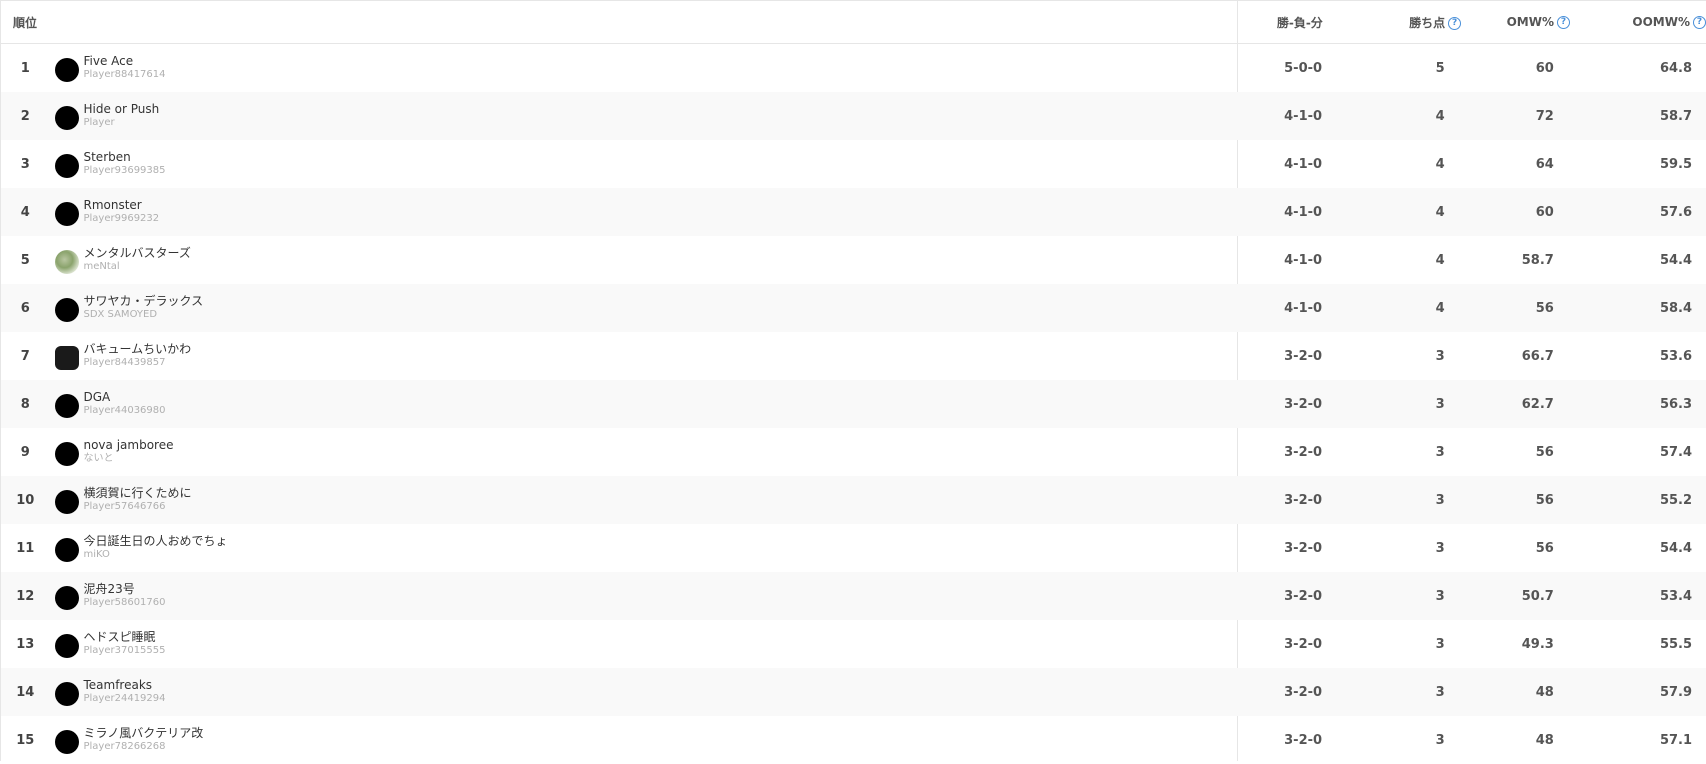 This screenshot has width=1706, height=764. Describe the element at coordinates (25, 644) in the screenshot. I see `rank-cell: 13` at that location.